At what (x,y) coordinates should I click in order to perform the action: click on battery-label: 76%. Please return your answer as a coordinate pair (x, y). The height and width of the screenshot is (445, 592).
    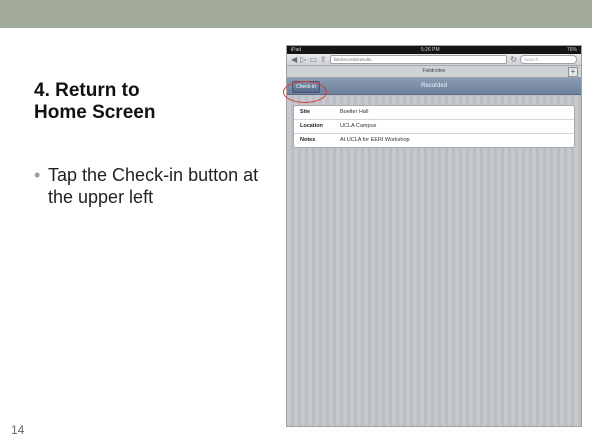
    Looking at the image, I should click on (571, 50).